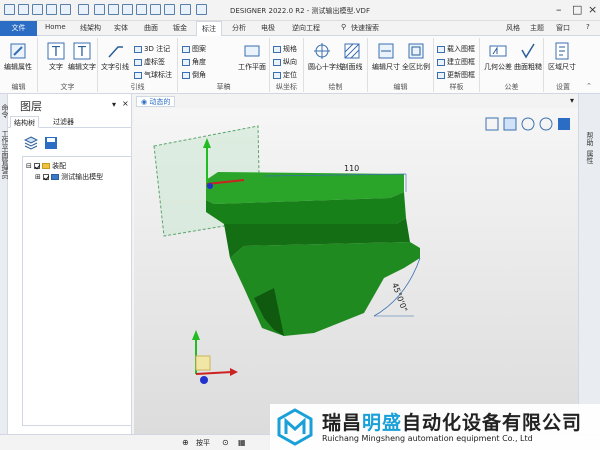  I want to click on help-dock-tab: 帮助, so click(590, 139).